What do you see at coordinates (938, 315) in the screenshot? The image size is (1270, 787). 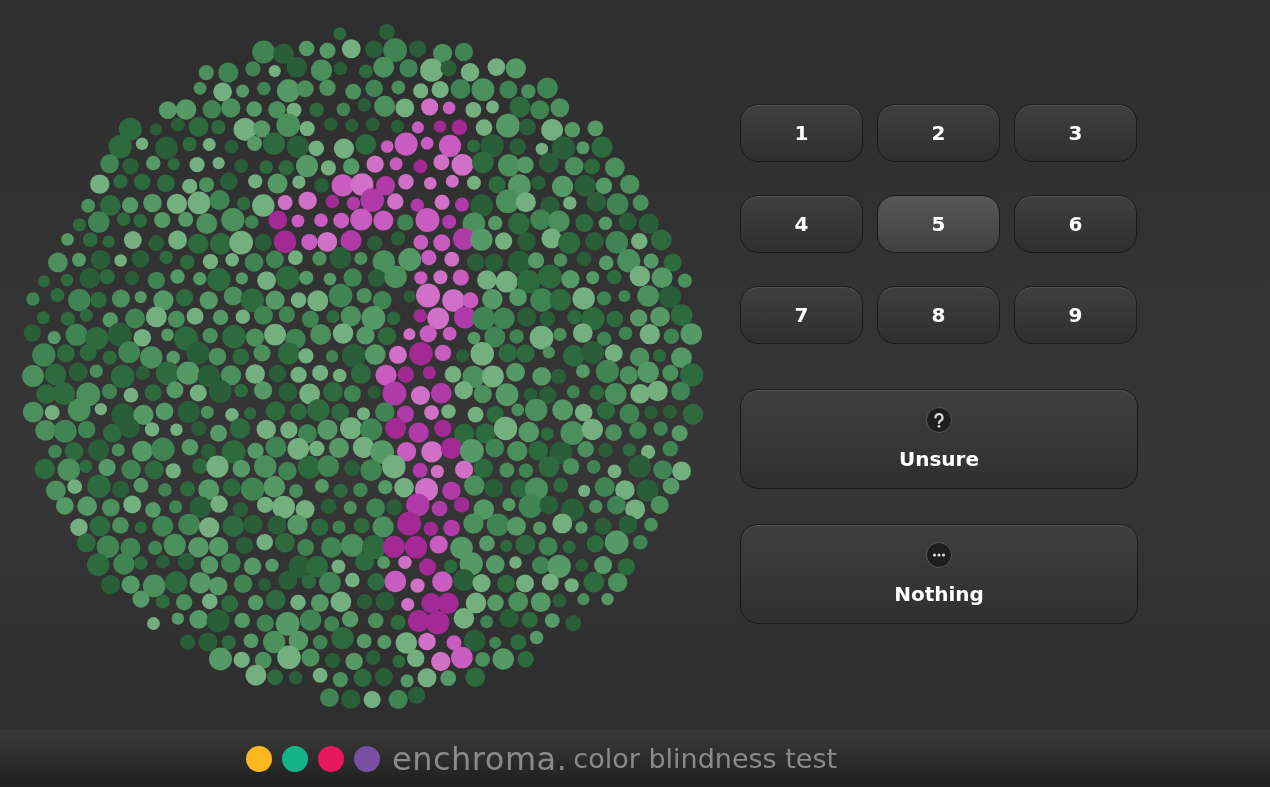 I see `number-button: 8` at bounding box center [938, 315].